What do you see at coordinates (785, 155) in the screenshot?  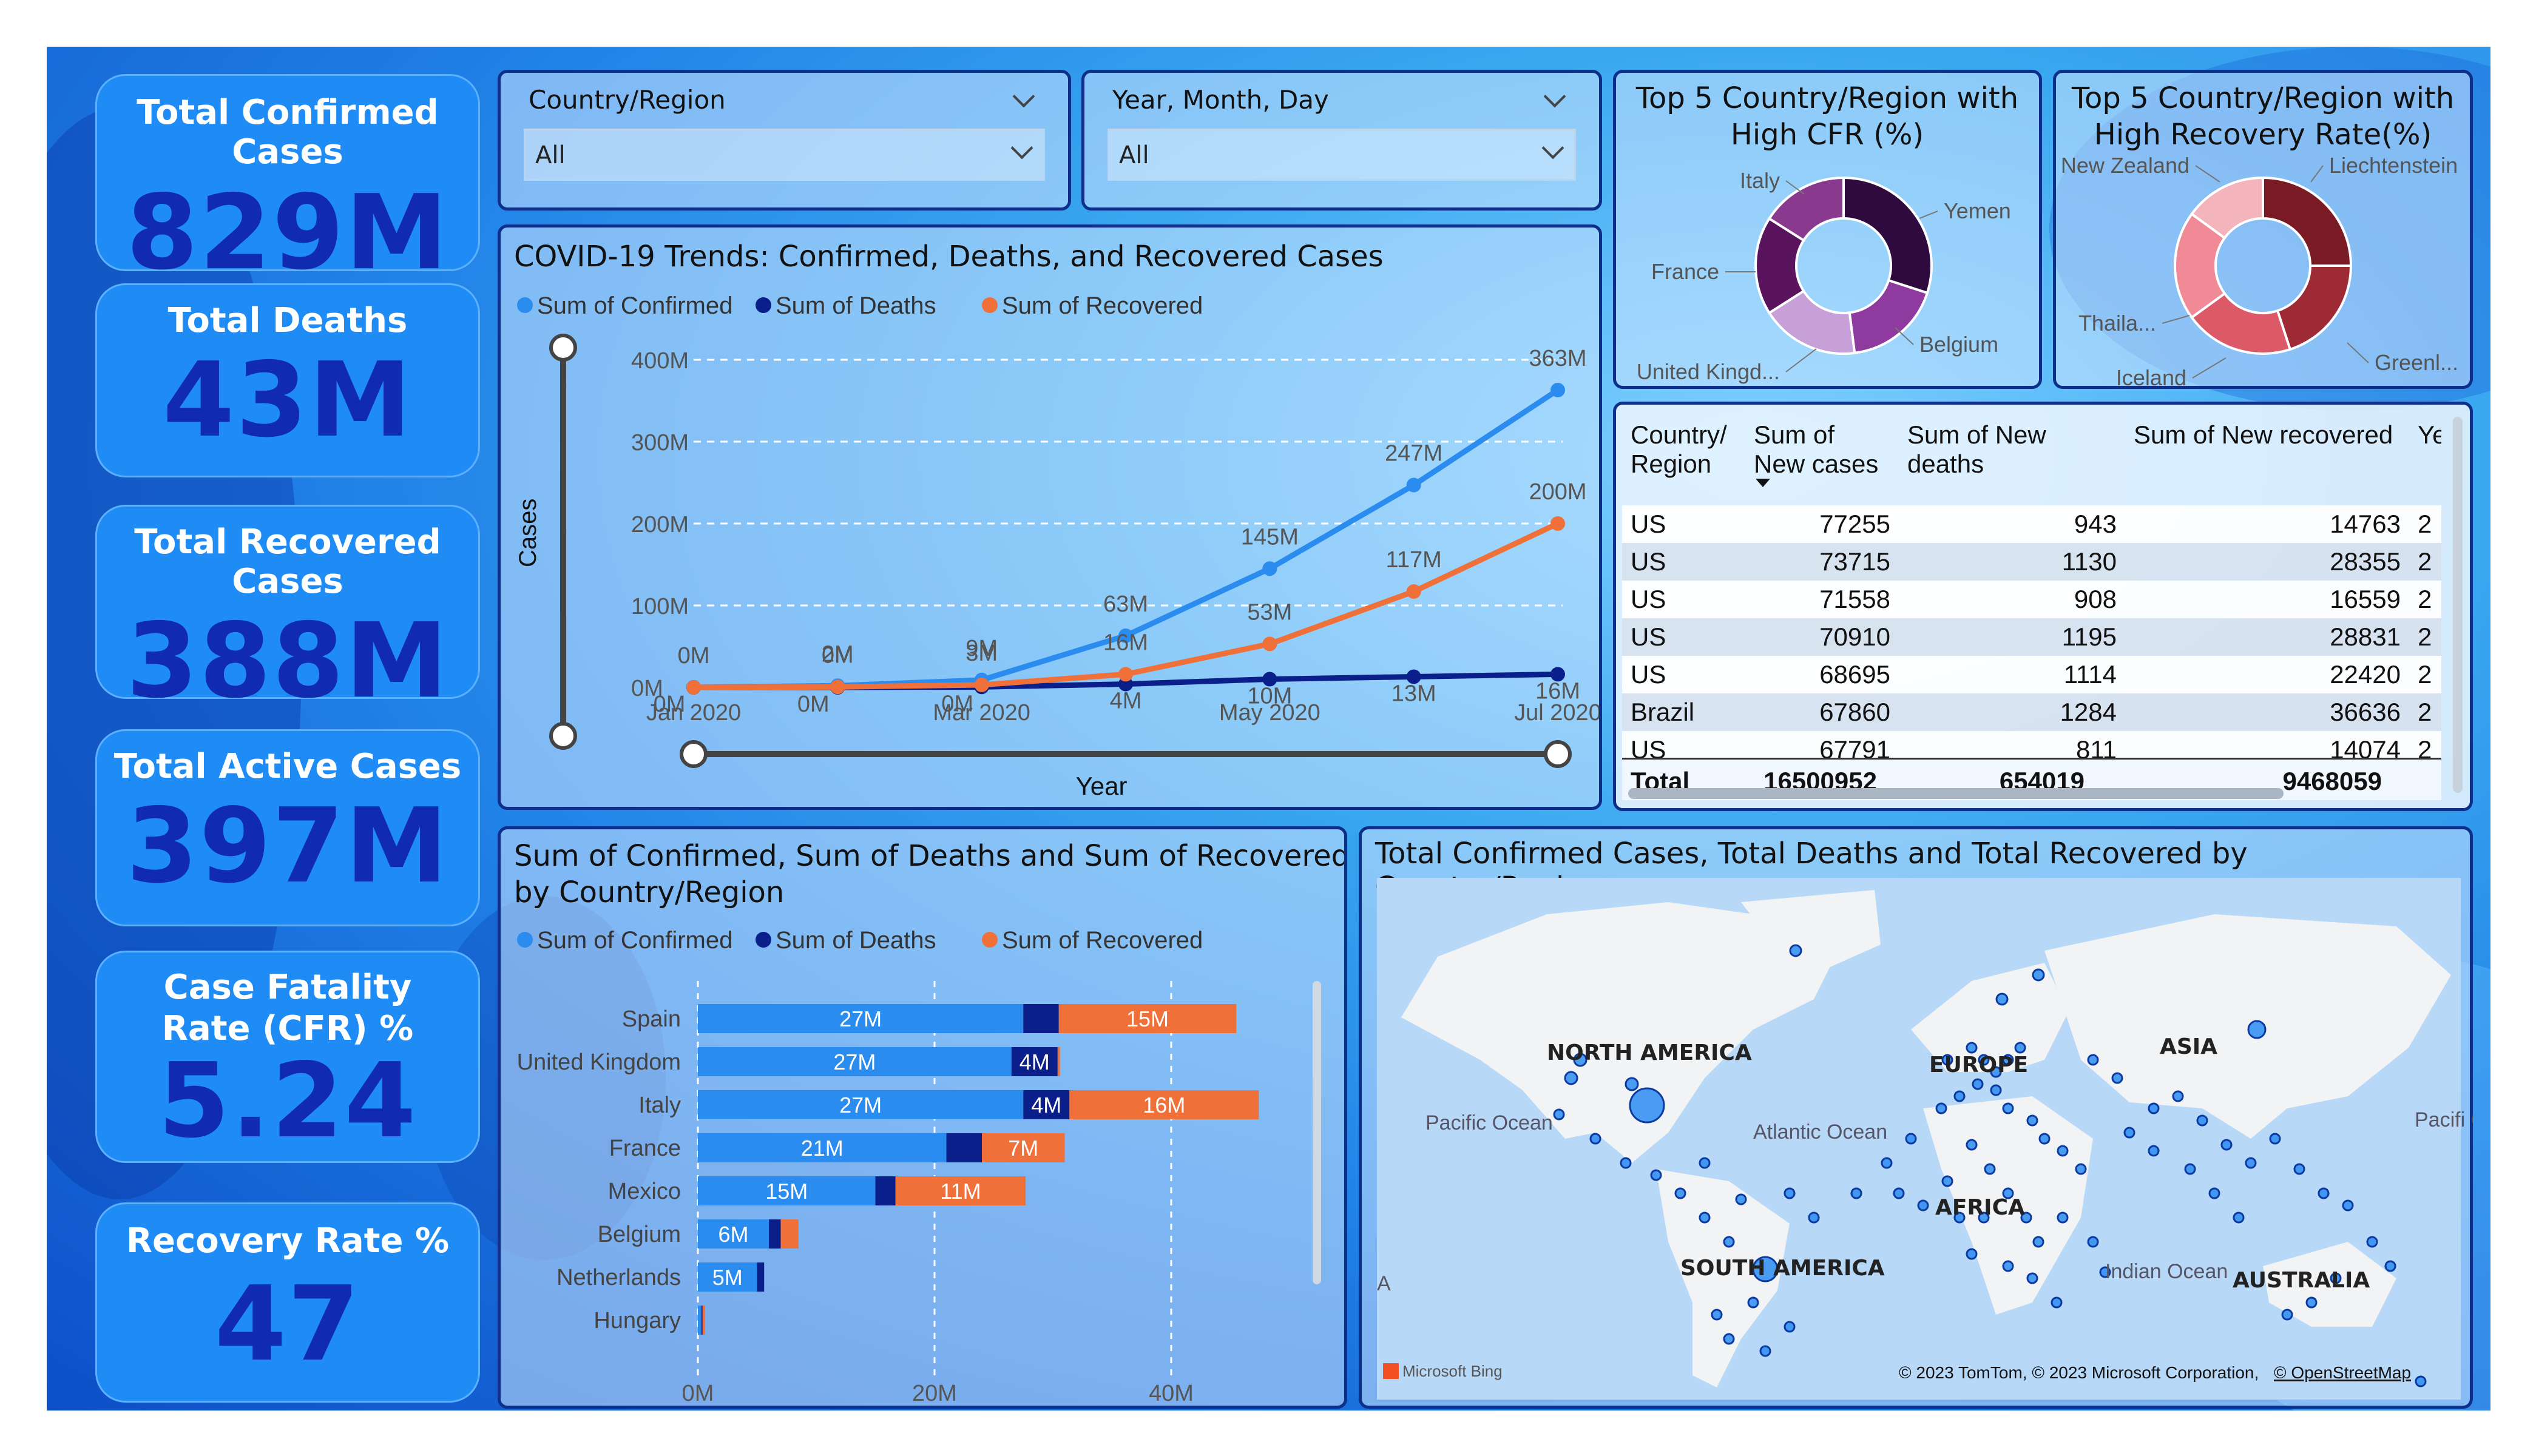 I see `country-region-dropdown: All` at bounding box center [785, 155].